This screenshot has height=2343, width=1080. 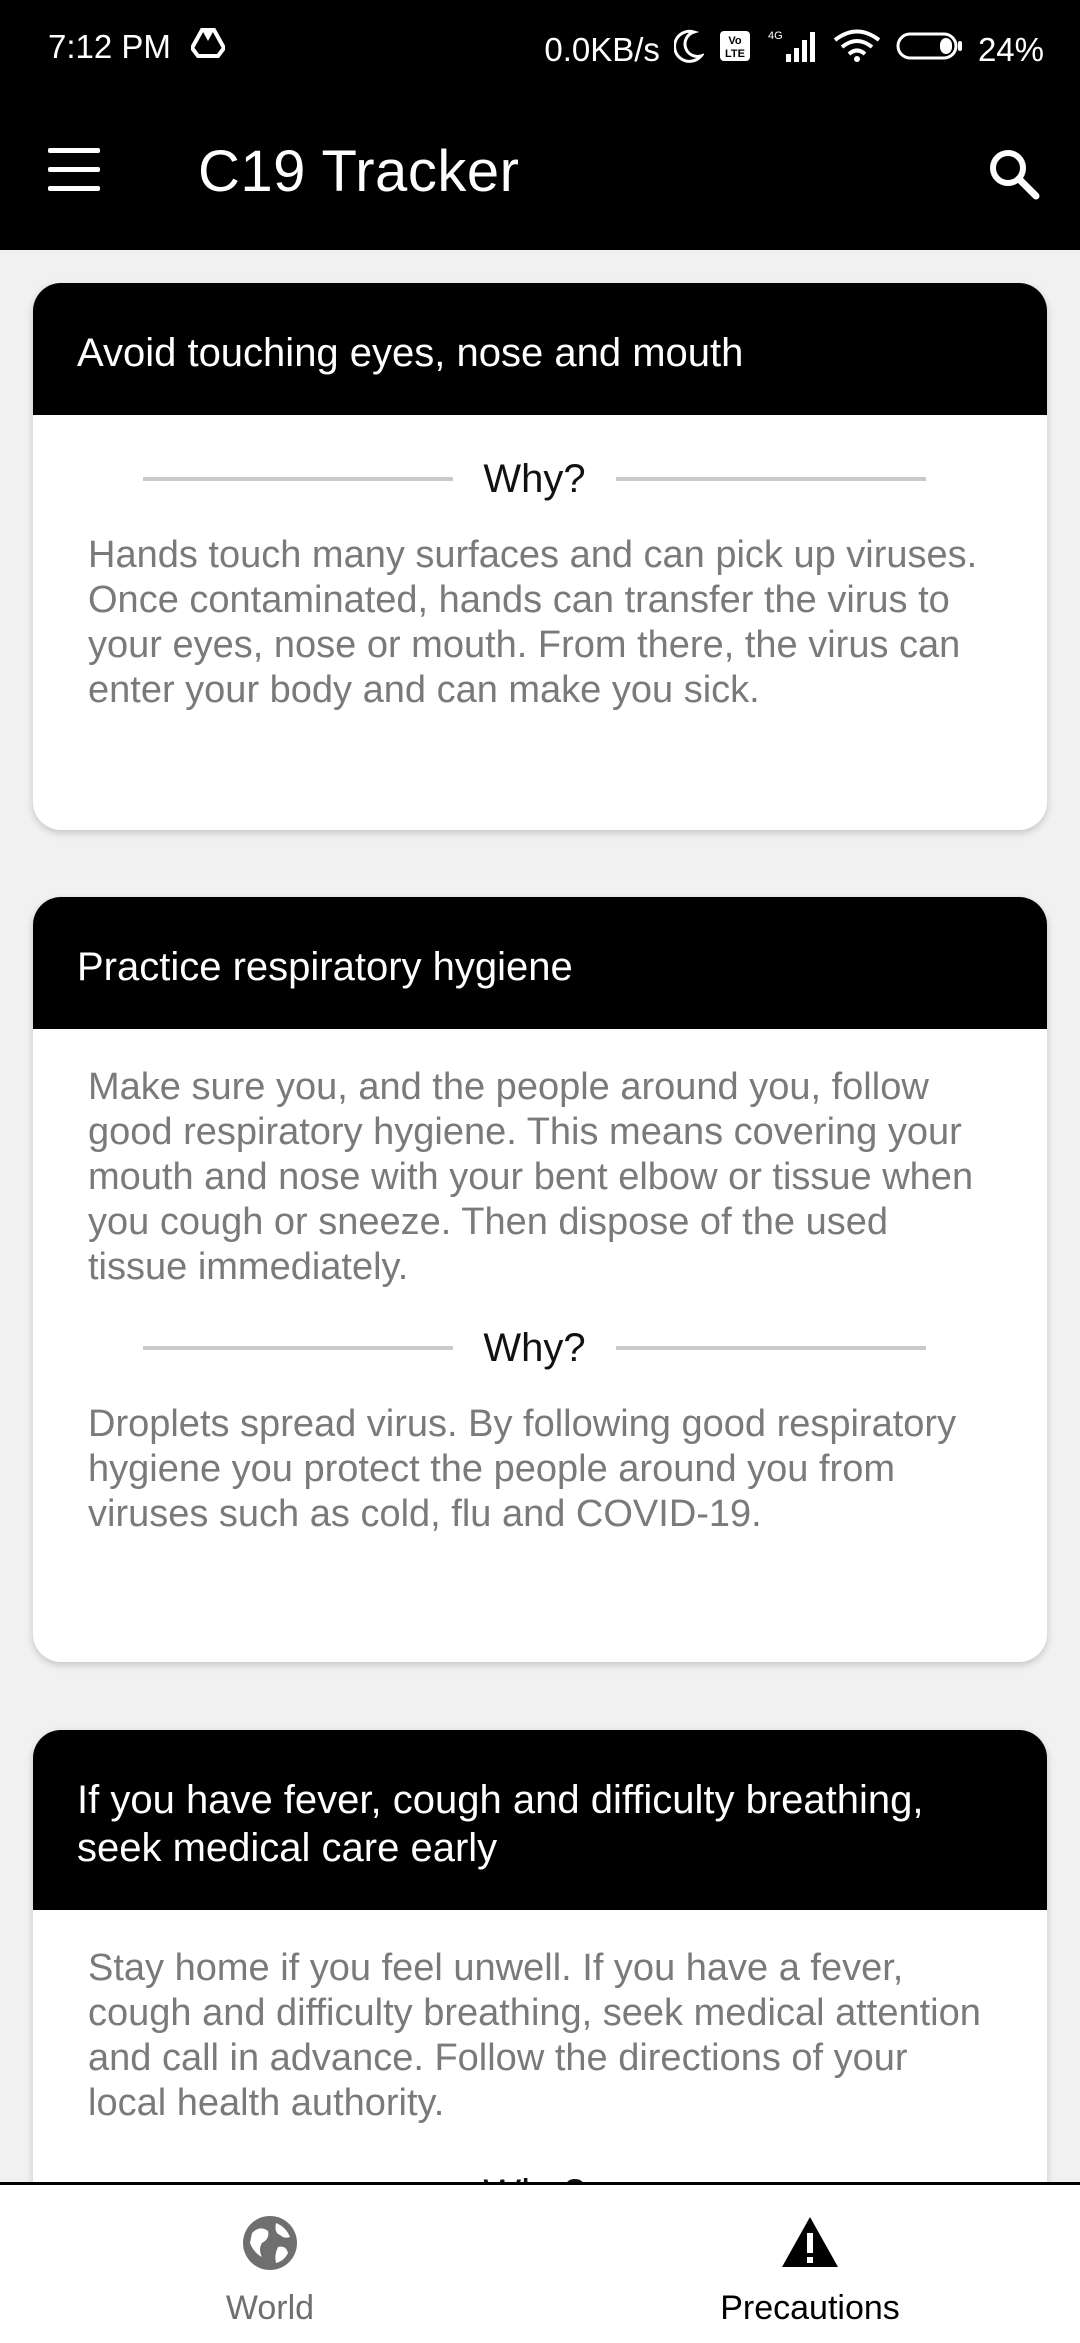 I want to click on nav-precautions: Precautions, so click(x=810, y=2264).